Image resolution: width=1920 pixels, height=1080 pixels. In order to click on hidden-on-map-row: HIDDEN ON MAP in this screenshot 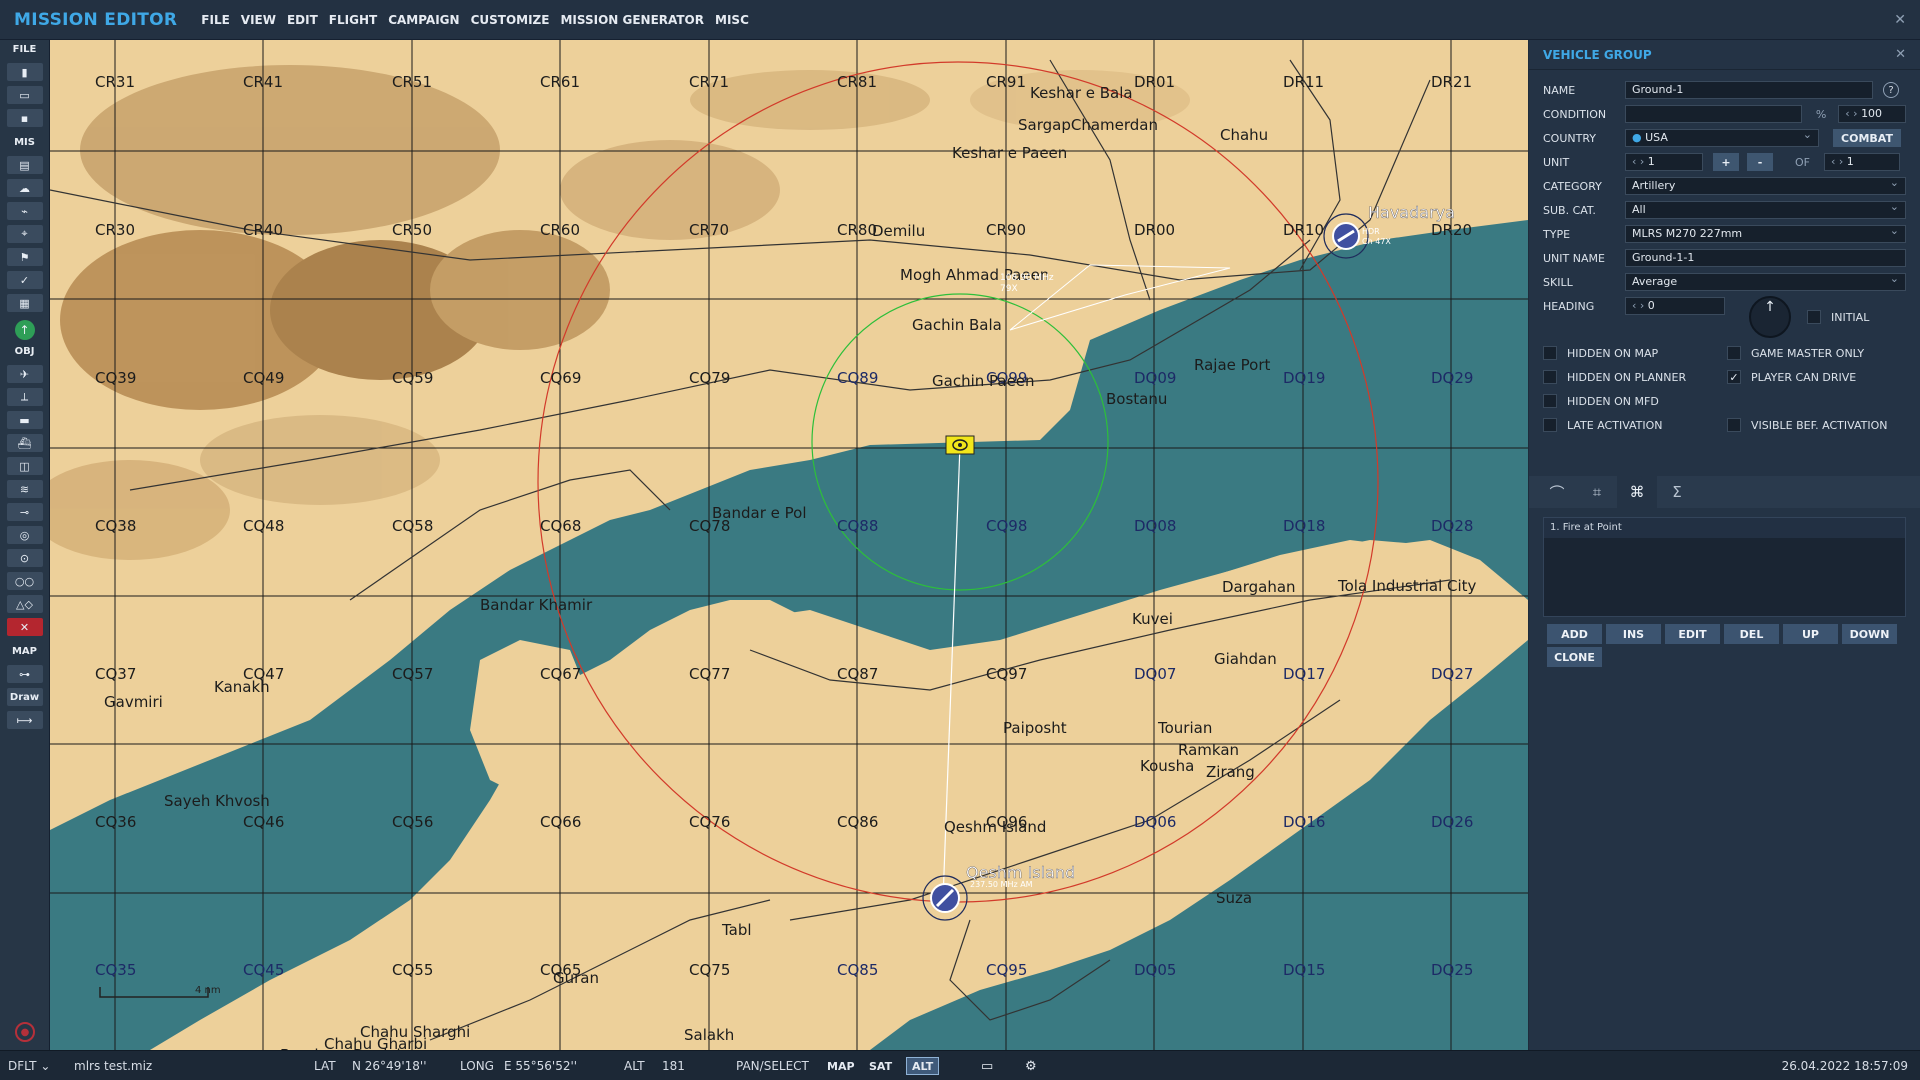, I will do `click(1600, 353)`.